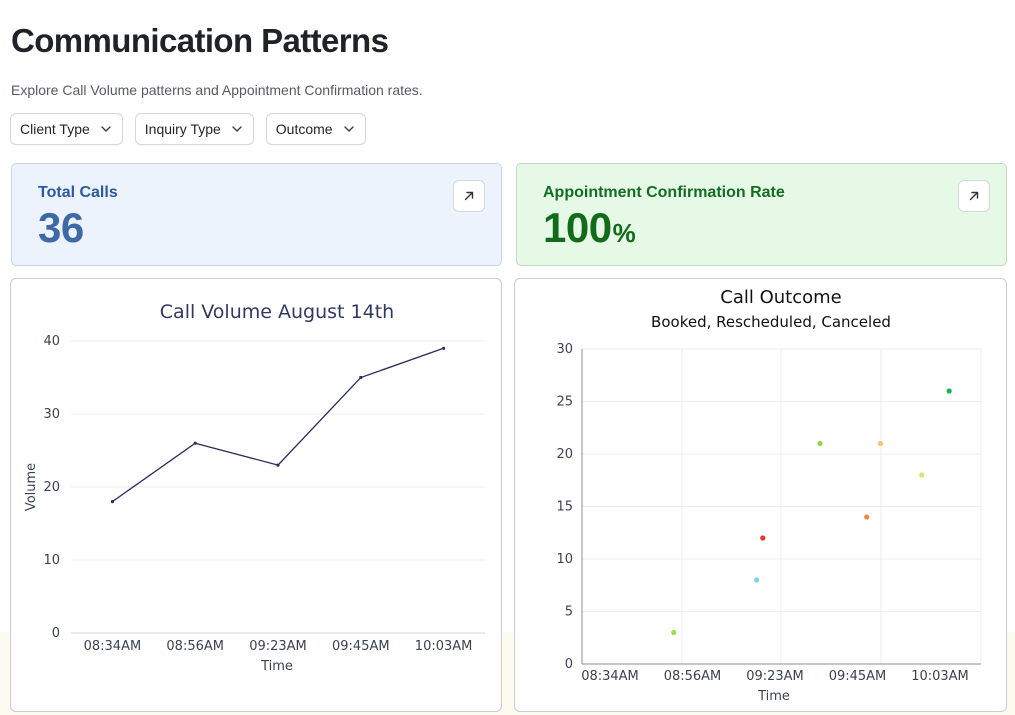  What do you see at coordinates (761, 214) in the screenshot?
I see `confirmation-rate-card: Appointment Confirmation Rate 100%` at bounding box center [761, 214].